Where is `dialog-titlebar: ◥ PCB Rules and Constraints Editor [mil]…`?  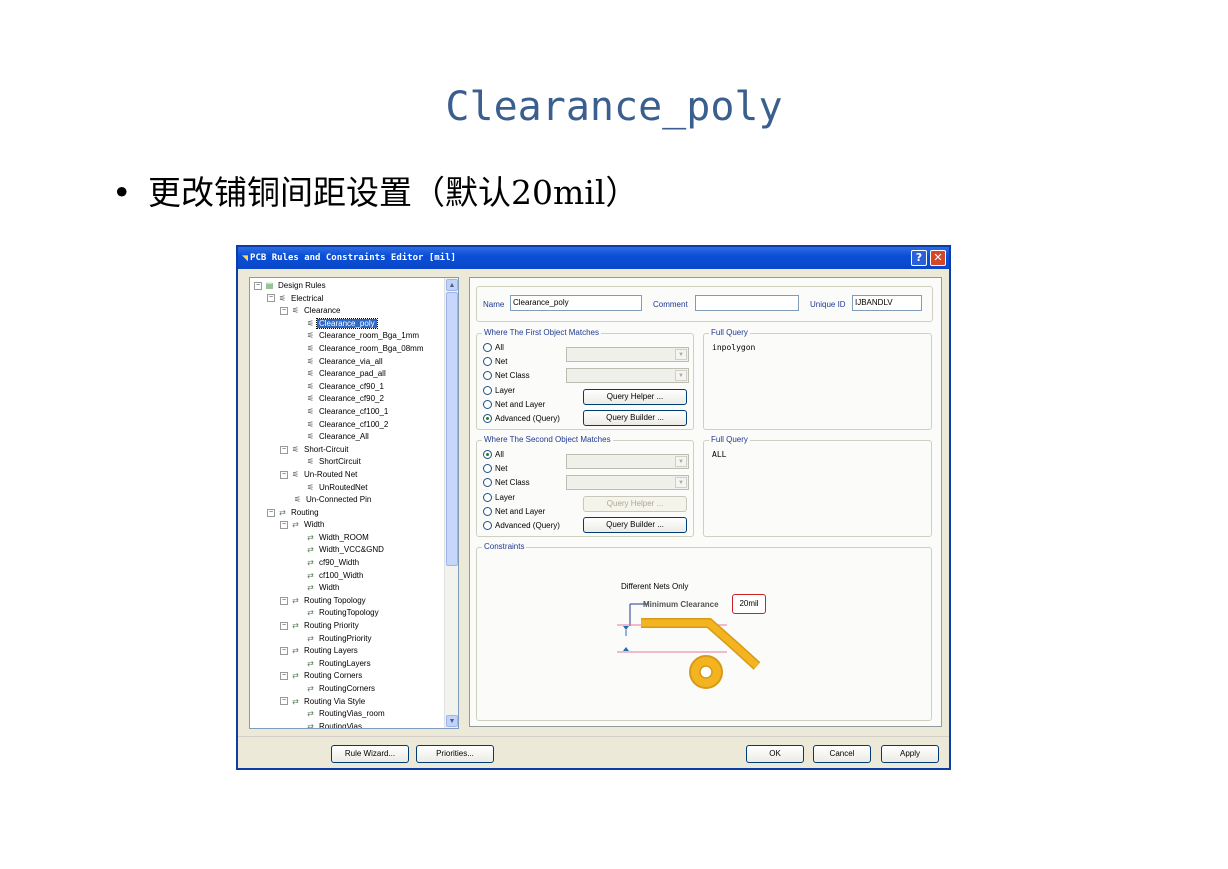
dialog-titlebar: ◥ PCB Rules and Constraints Editor [mil]… is located at coordinates (593, 258).